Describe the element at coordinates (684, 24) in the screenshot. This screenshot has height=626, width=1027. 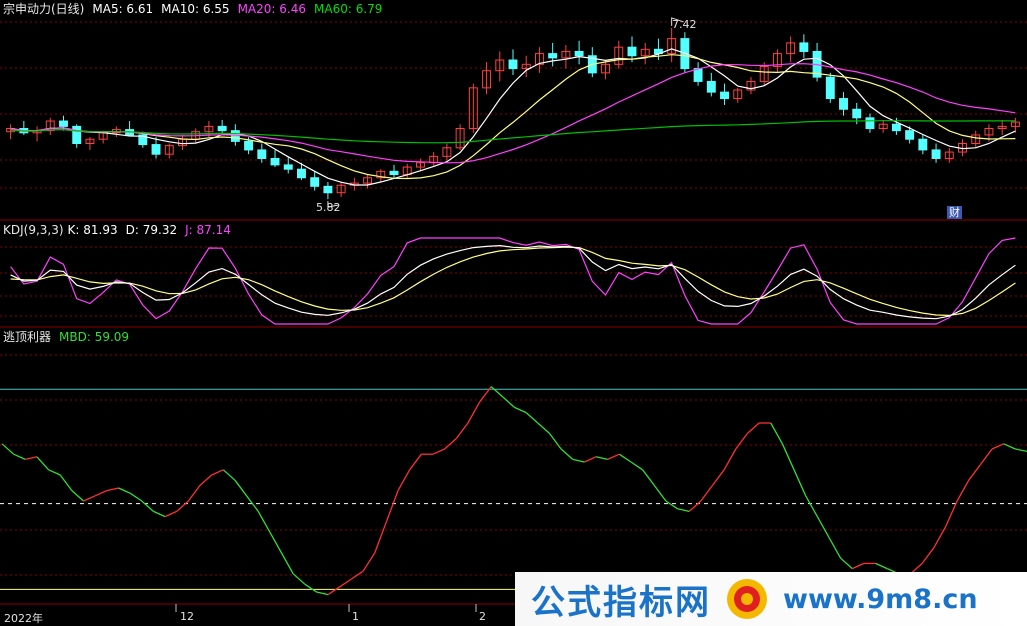
I see `high-marker-label: 7.42` at that location.